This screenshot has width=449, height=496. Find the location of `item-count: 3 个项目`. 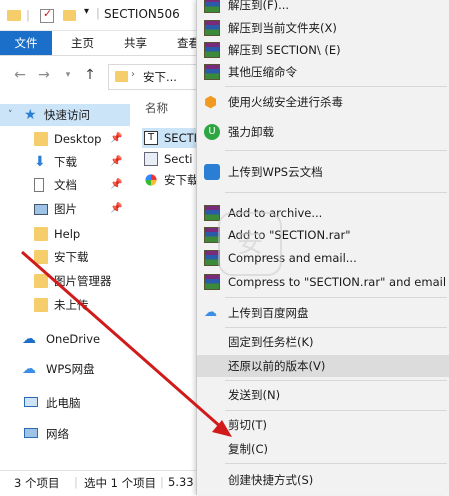

item-count: 3 个项目 is located at coordinates (37, 483).